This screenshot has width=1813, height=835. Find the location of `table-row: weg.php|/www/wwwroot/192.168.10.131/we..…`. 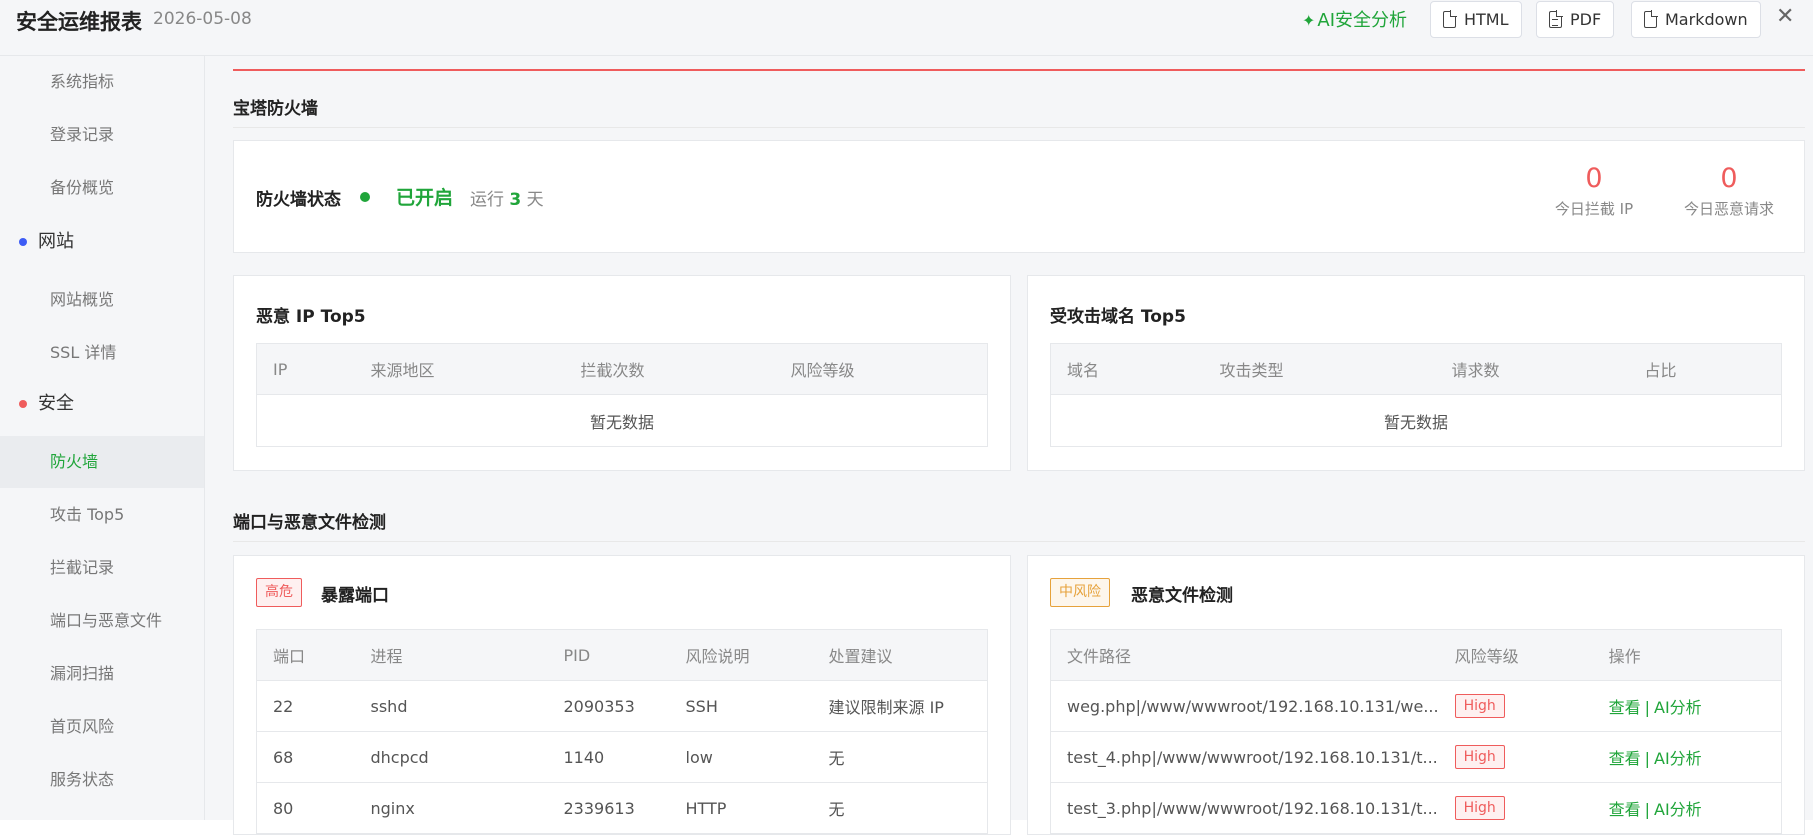

table-row: weg.php|/www/wwwroot/192.168.10.131/we..… is located at coordinates (1415, 706).